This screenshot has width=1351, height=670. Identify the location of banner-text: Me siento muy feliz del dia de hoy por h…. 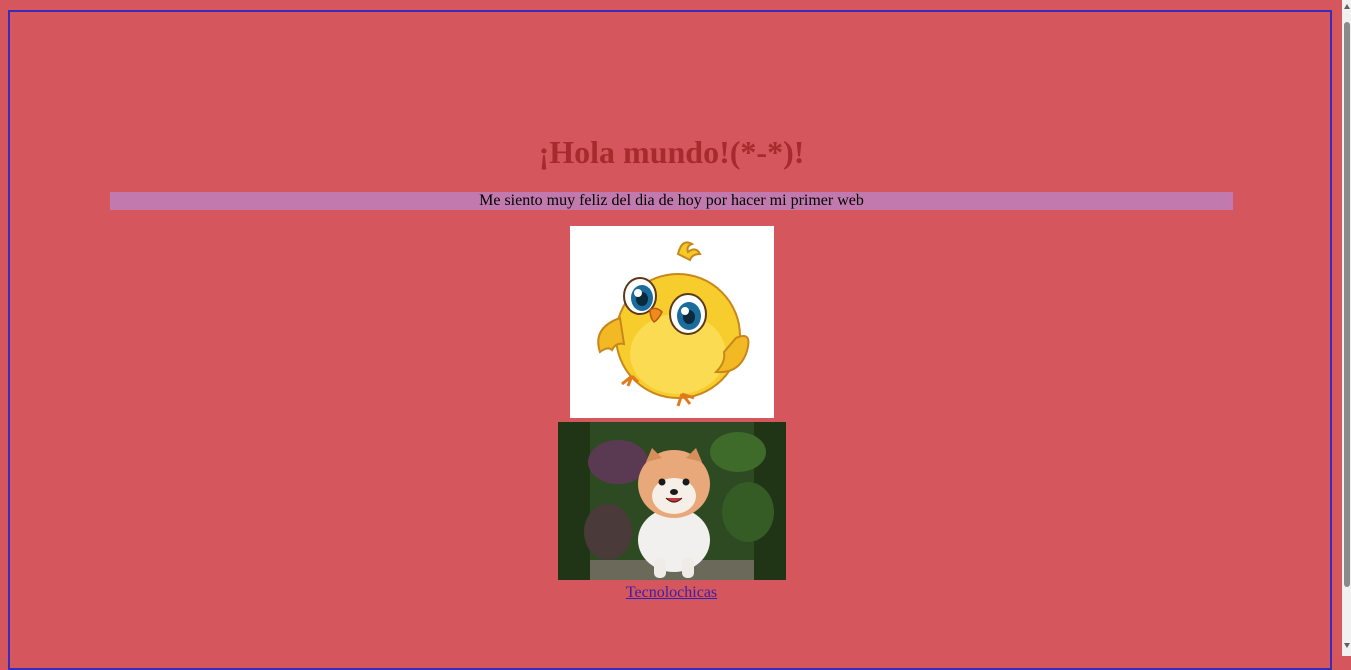
(671, 201).